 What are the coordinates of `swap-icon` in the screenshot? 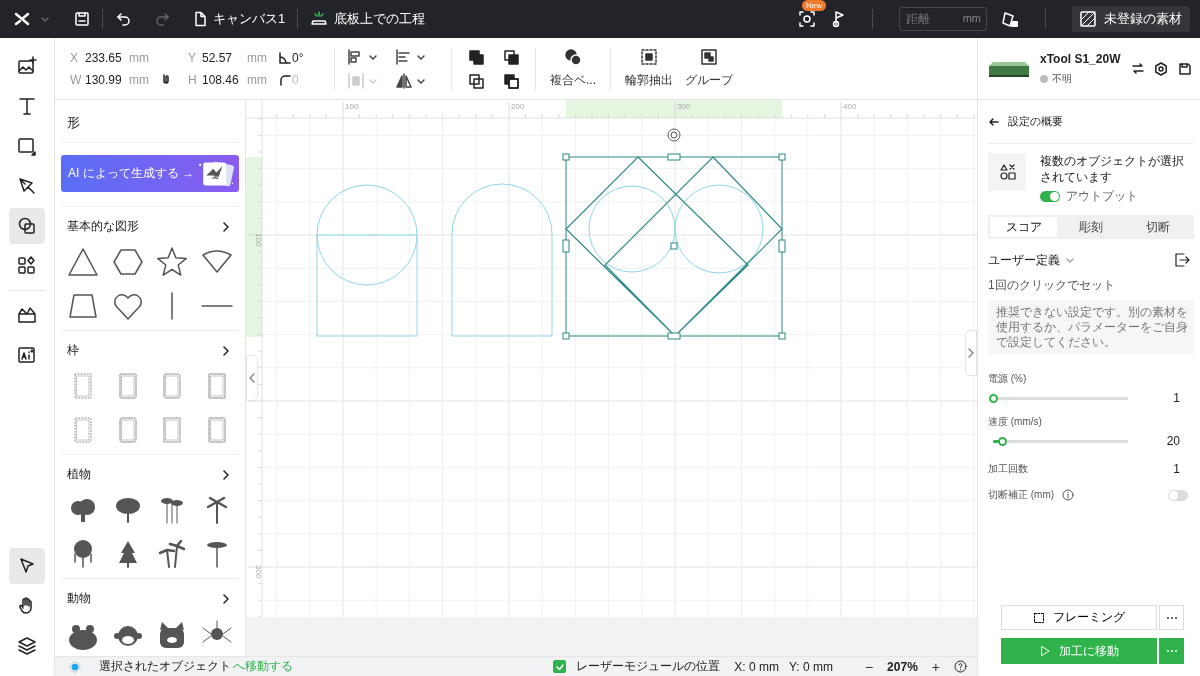 It's located at (1137, 68).